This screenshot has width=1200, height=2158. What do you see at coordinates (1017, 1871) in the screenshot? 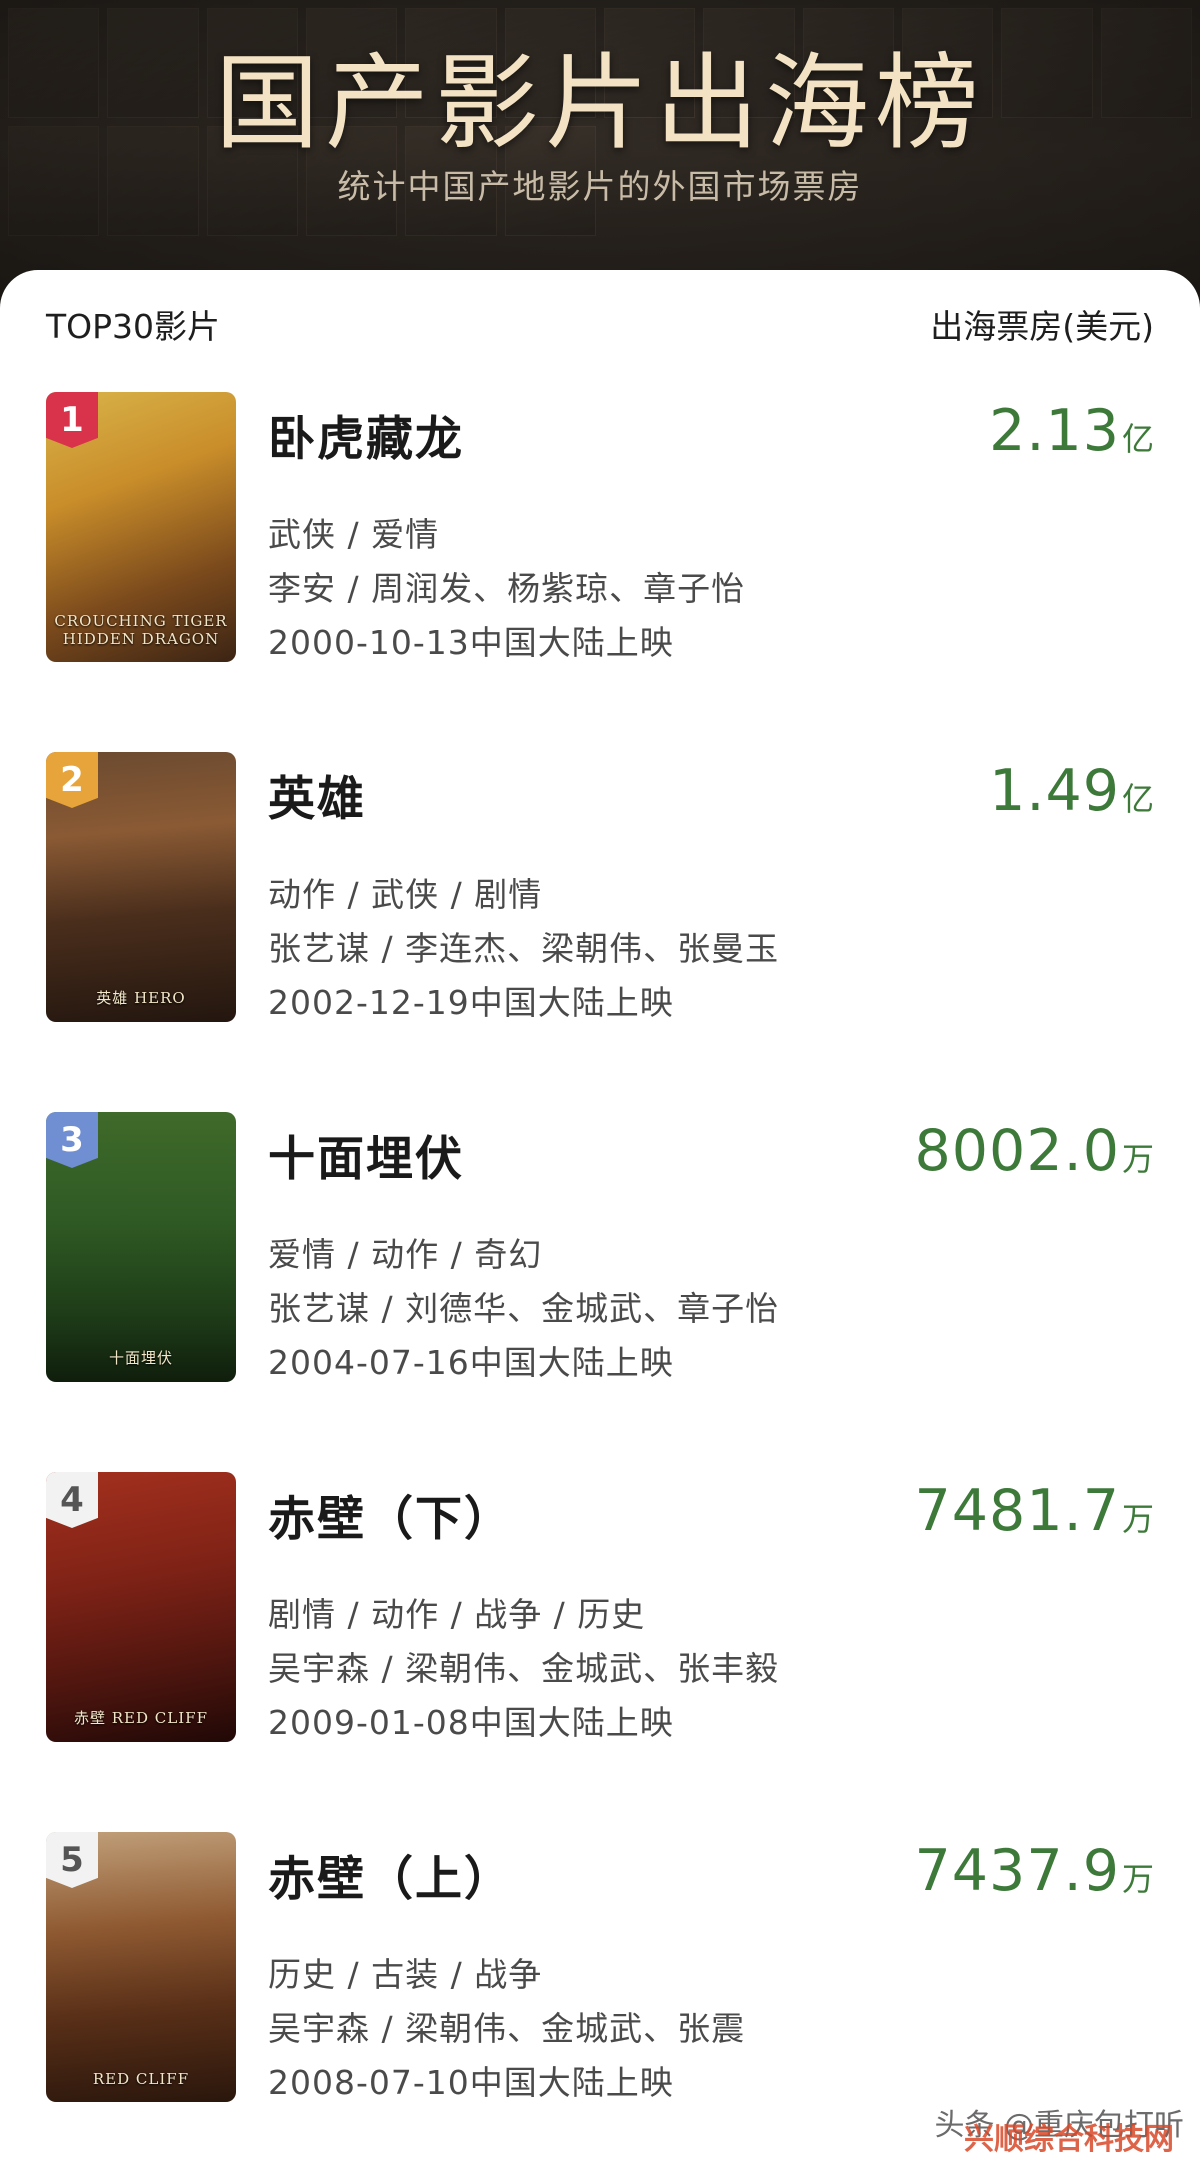
I see `amount-value: 7437.9` at bounding box center [1017, 1871].